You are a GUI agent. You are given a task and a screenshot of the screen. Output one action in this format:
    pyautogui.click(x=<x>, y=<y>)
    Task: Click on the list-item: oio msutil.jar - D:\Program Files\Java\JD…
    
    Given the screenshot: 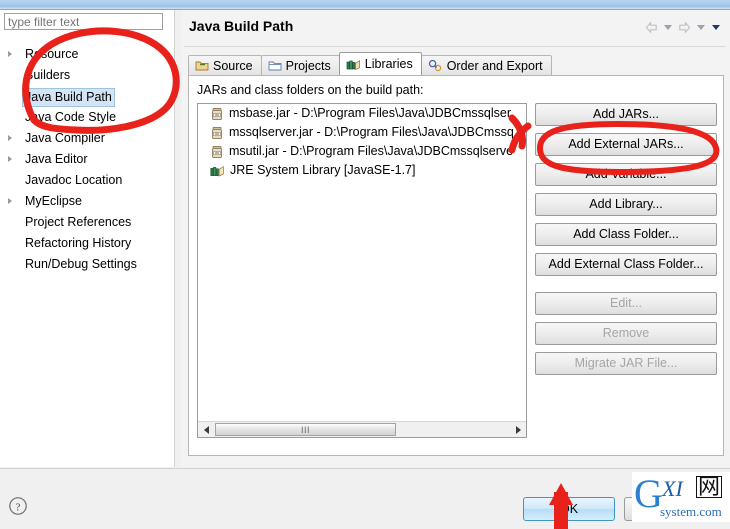 What is the action you would take?
    pyautogui.click(x=362, y=151)
    